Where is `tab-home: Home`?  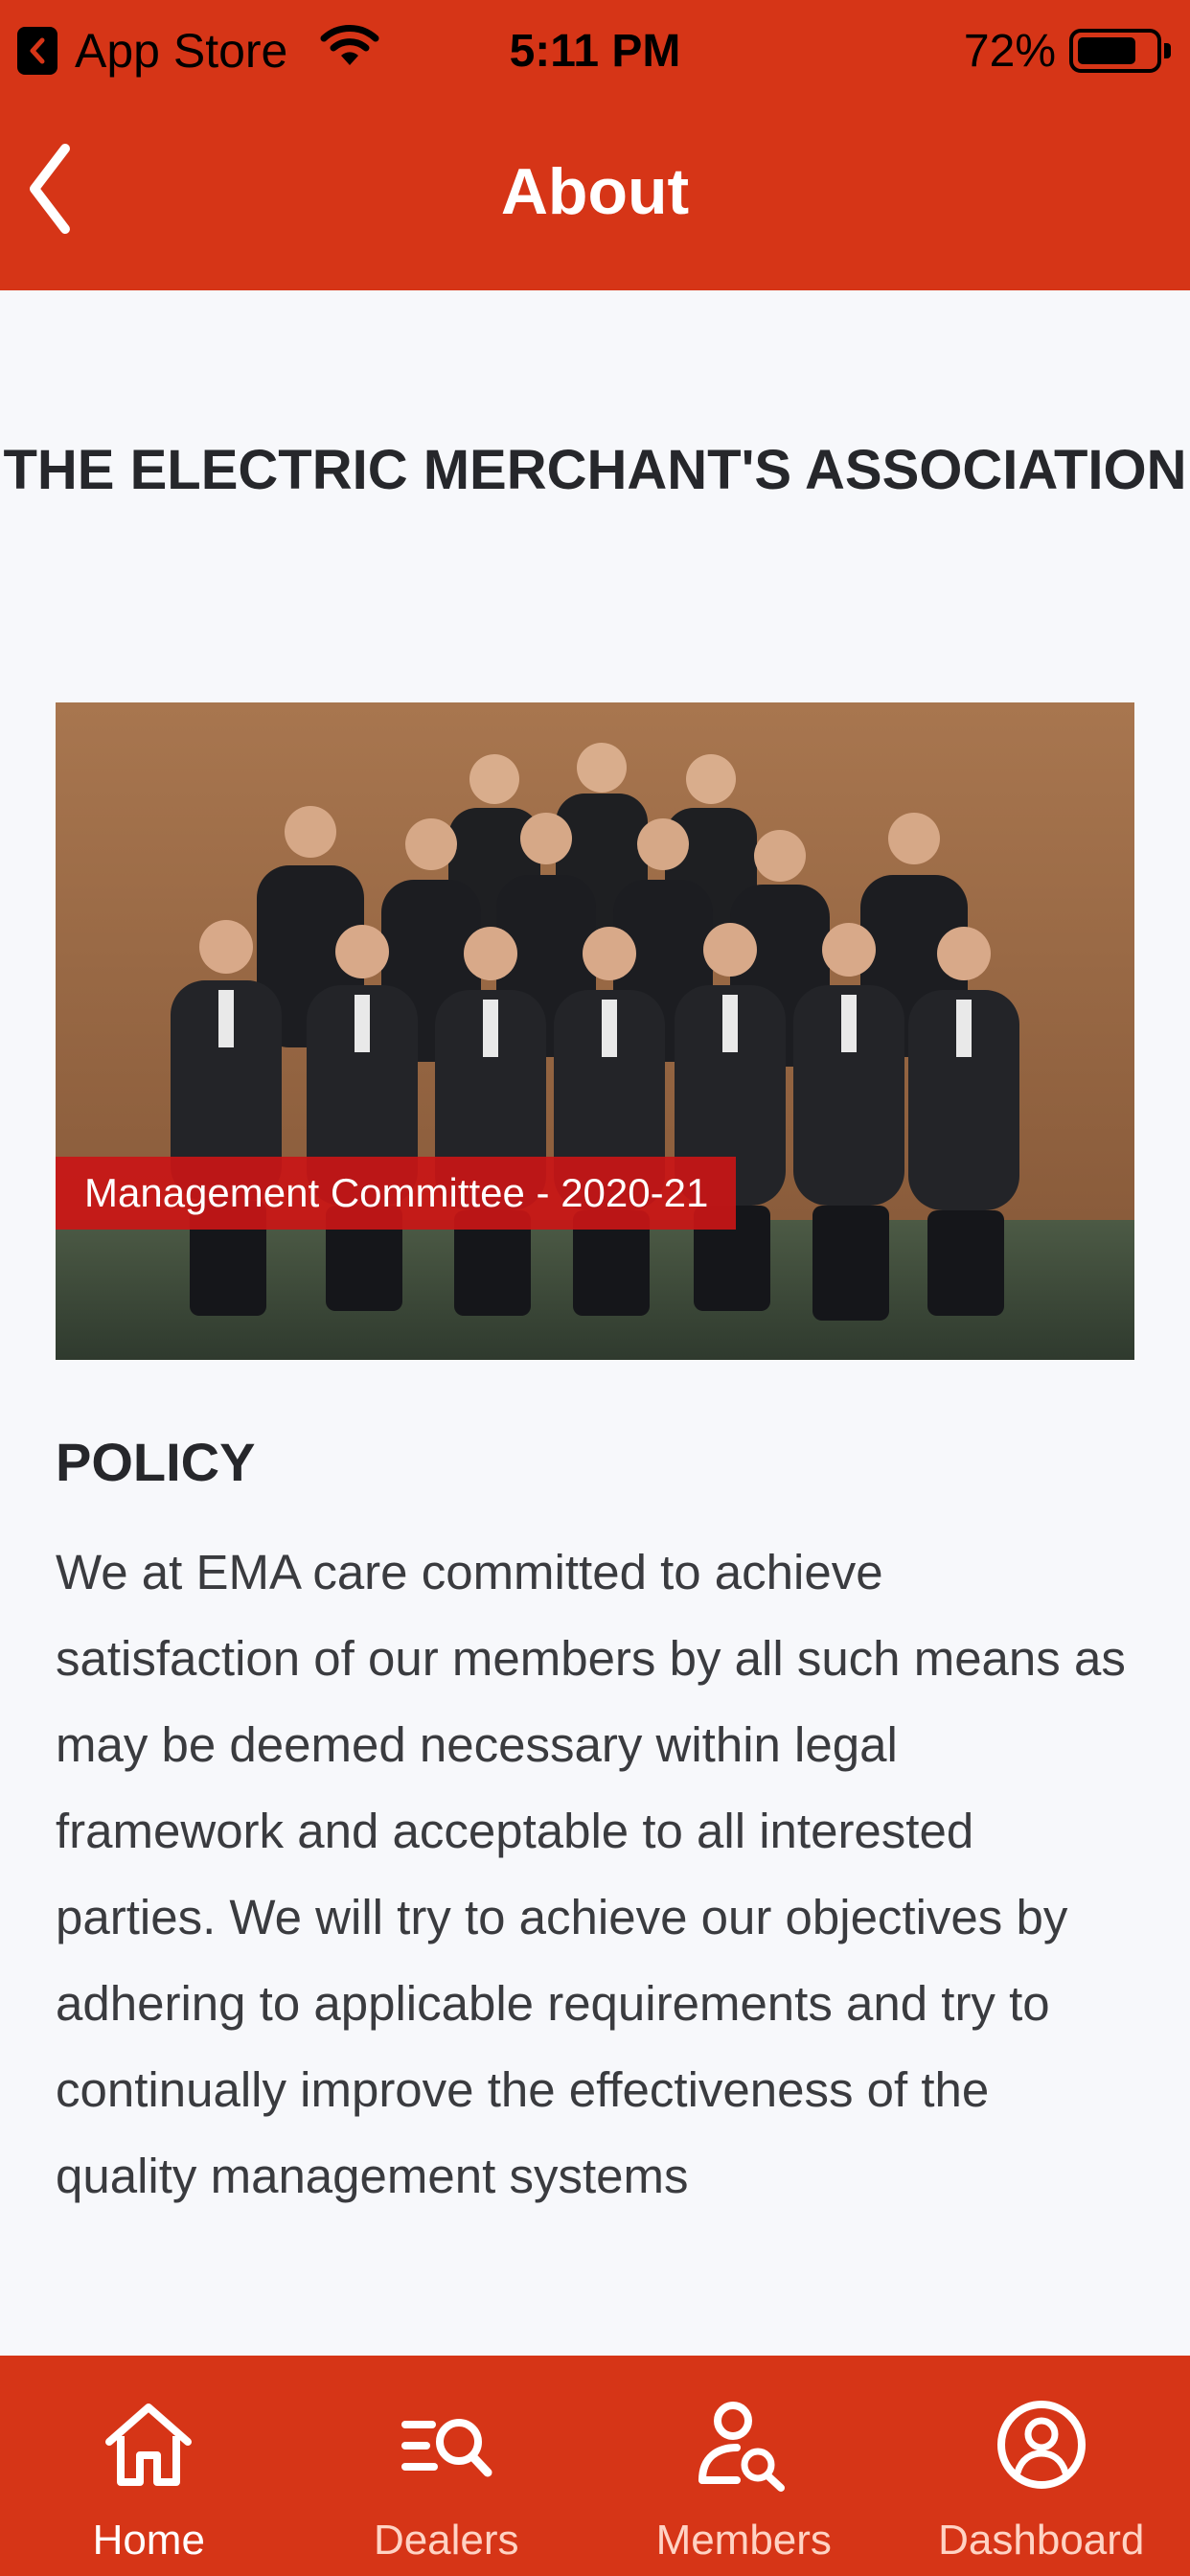 tab-home: Home is located at coordinates (149, 2466).